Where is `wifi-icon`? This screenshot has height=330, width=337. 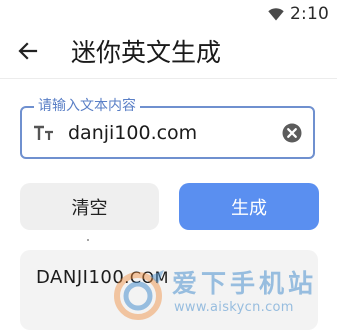 wifi-icon is located at coordinates (276, 14).